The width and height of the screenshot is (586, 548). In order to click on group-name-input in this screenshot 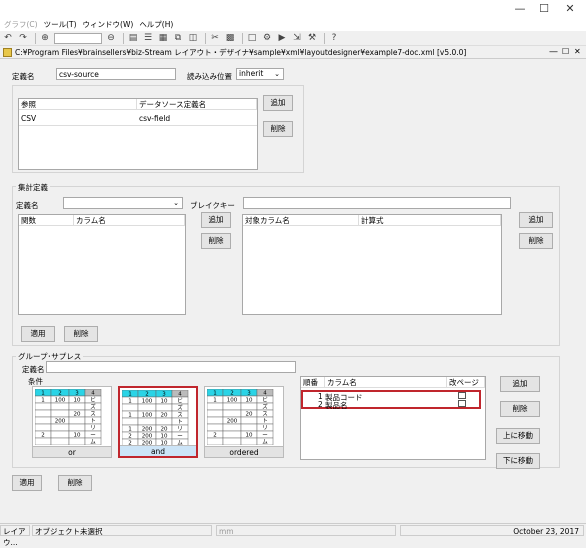, I will do `click(171, 367)`.